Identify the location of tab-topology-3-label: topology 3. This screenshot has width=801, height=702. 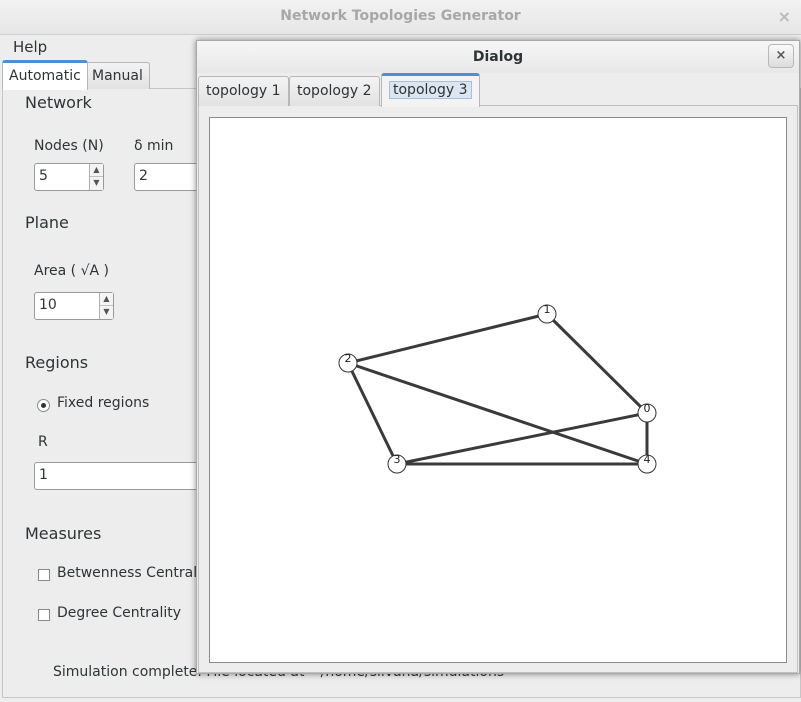
(430, 90).